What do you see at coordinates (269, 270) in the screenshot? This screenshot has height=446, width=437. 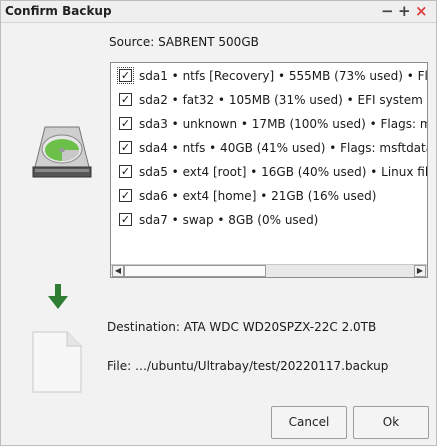 I see `horizontal-scrollbar: ◀ ▶` at bounding box center [269, 270].